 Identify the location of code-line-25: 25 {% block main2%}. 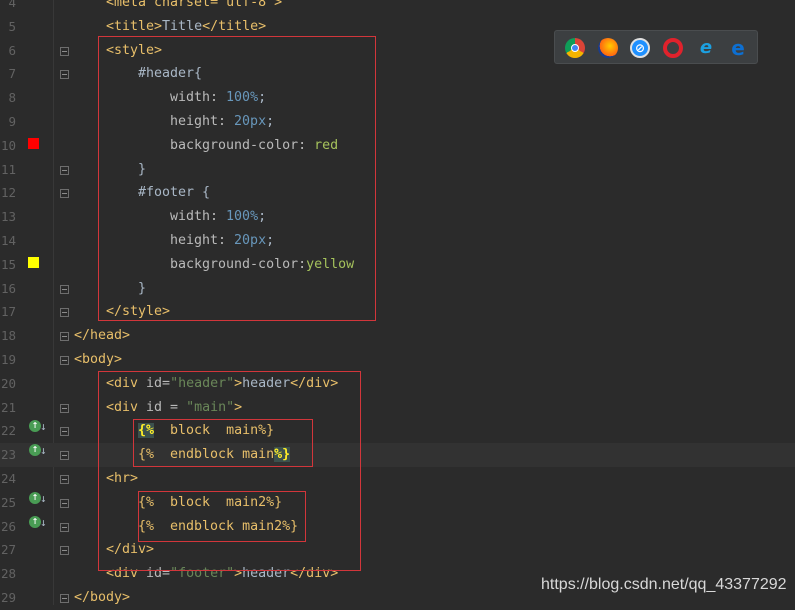
(397, 503).